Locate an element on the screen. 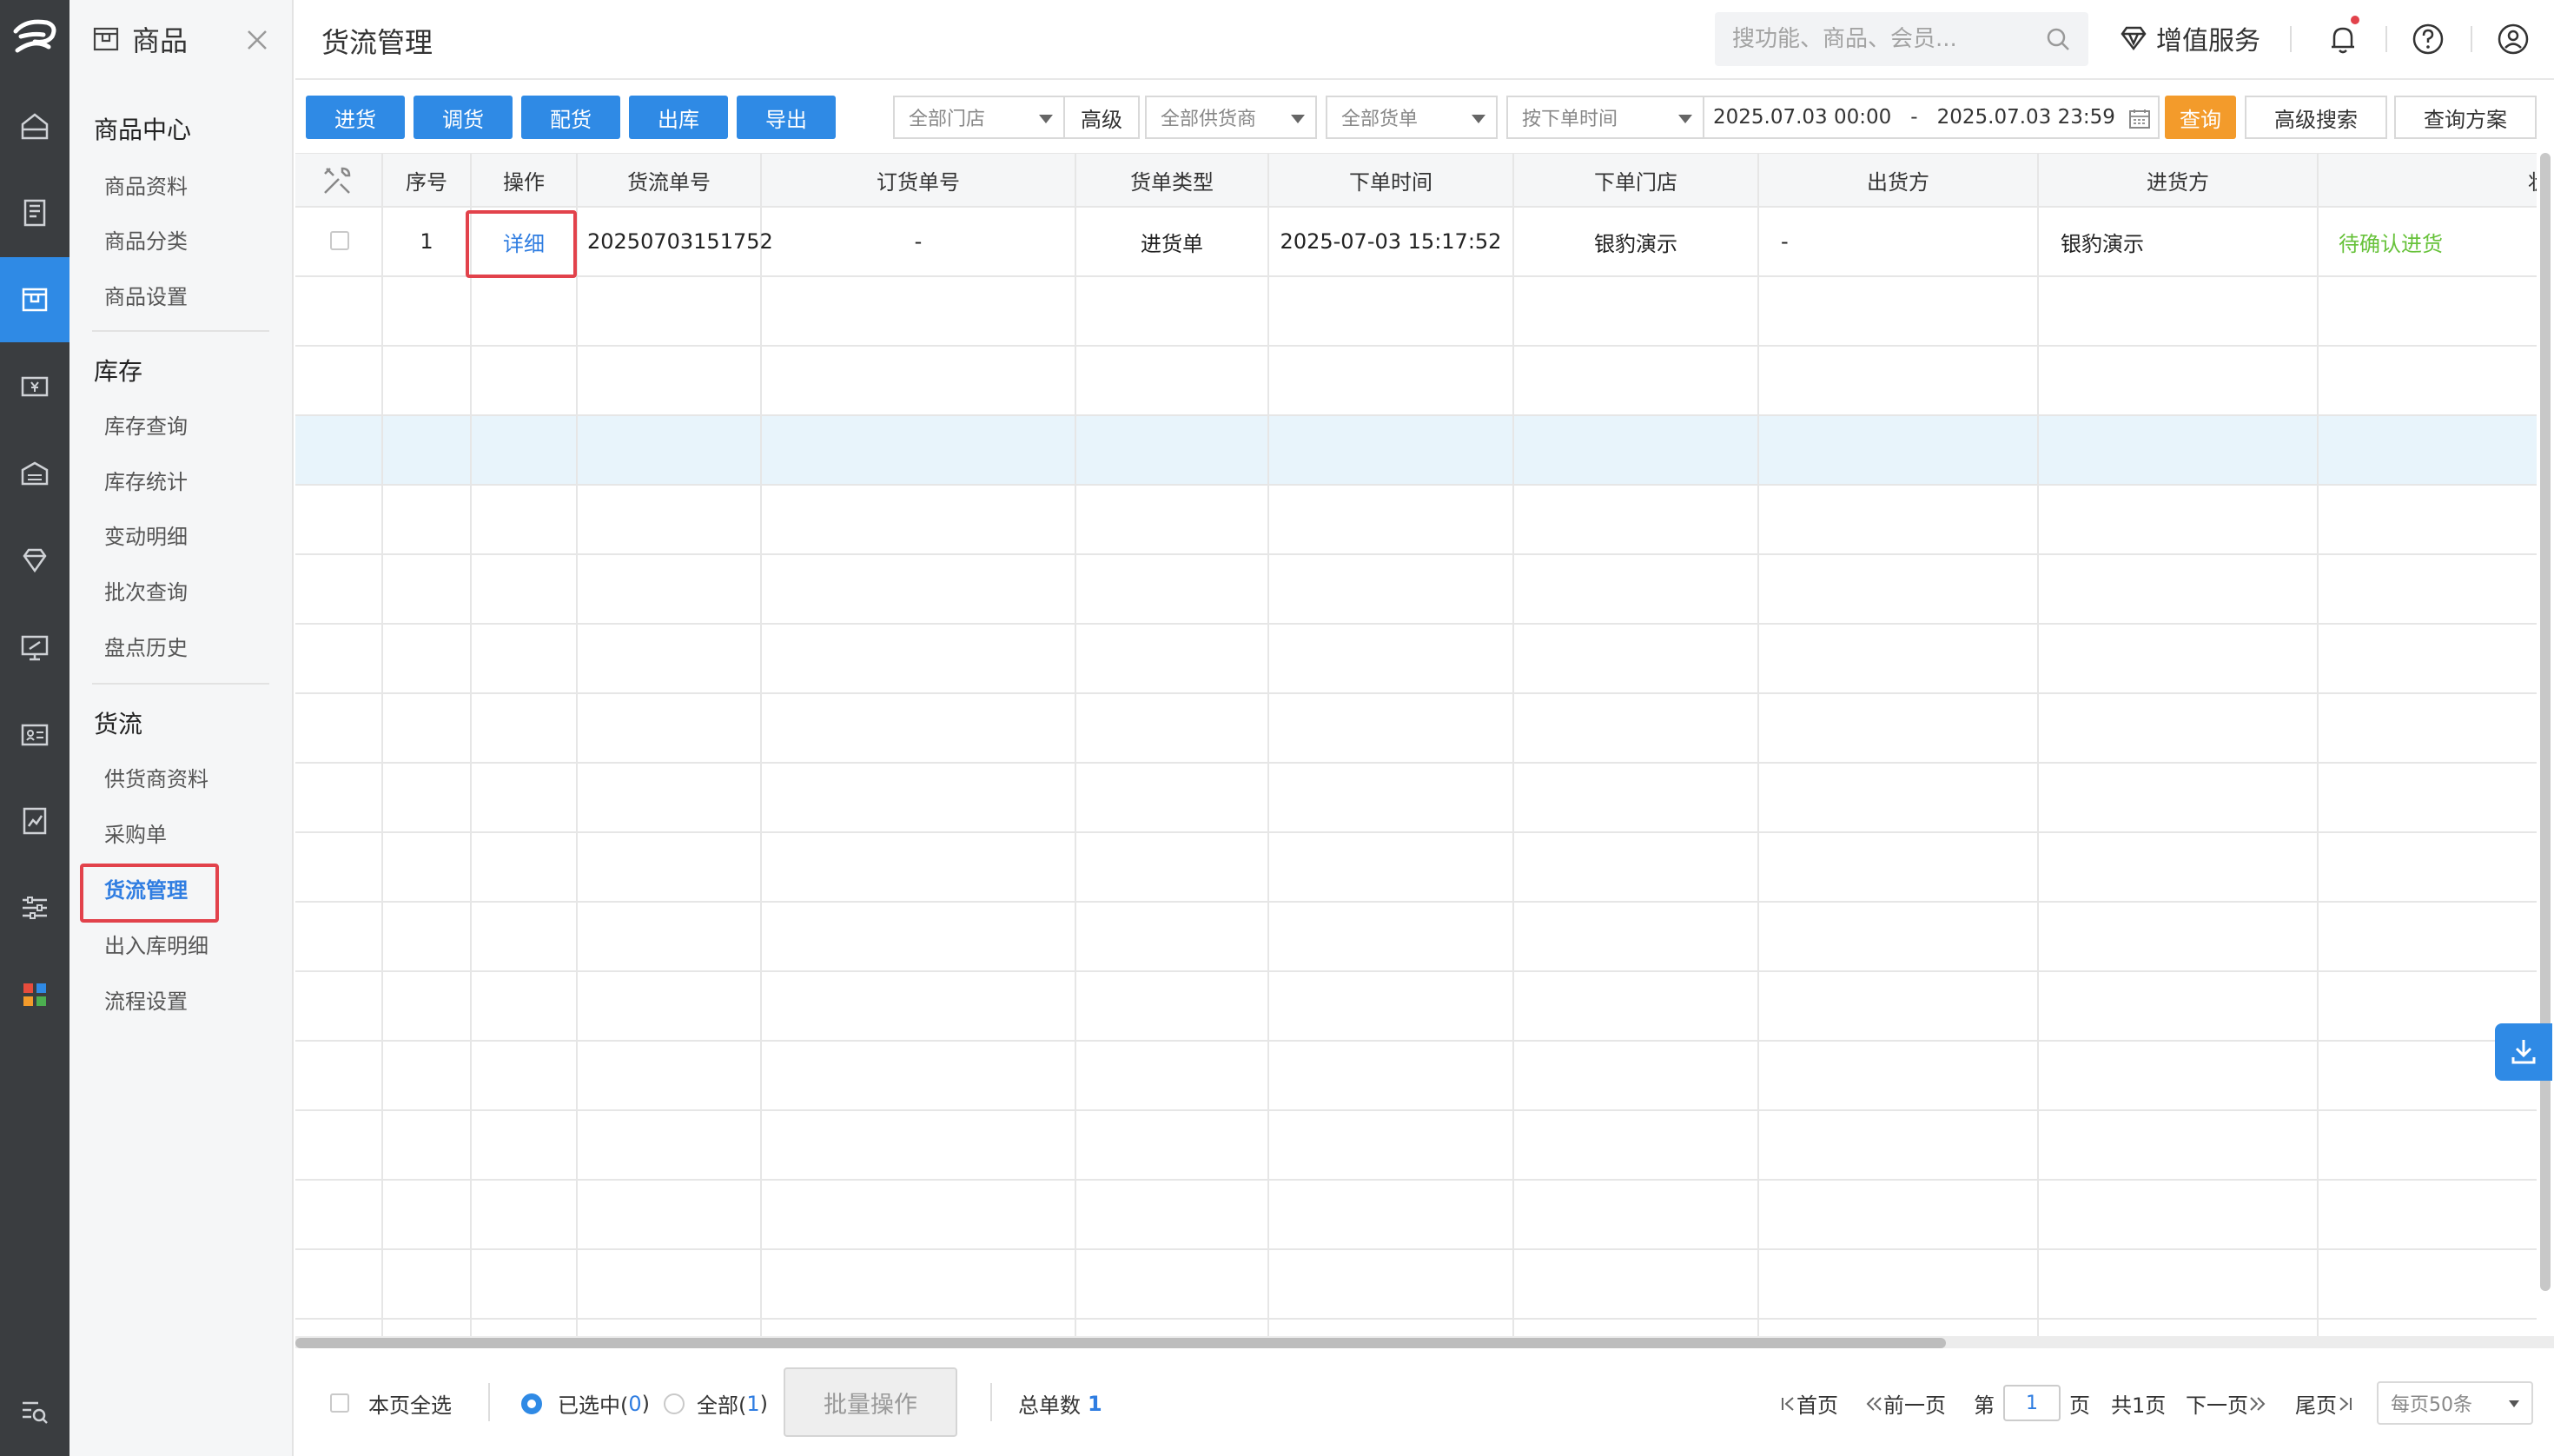 The image size is (2554, 1456). all-radio is located at coordinates (675, 1403).